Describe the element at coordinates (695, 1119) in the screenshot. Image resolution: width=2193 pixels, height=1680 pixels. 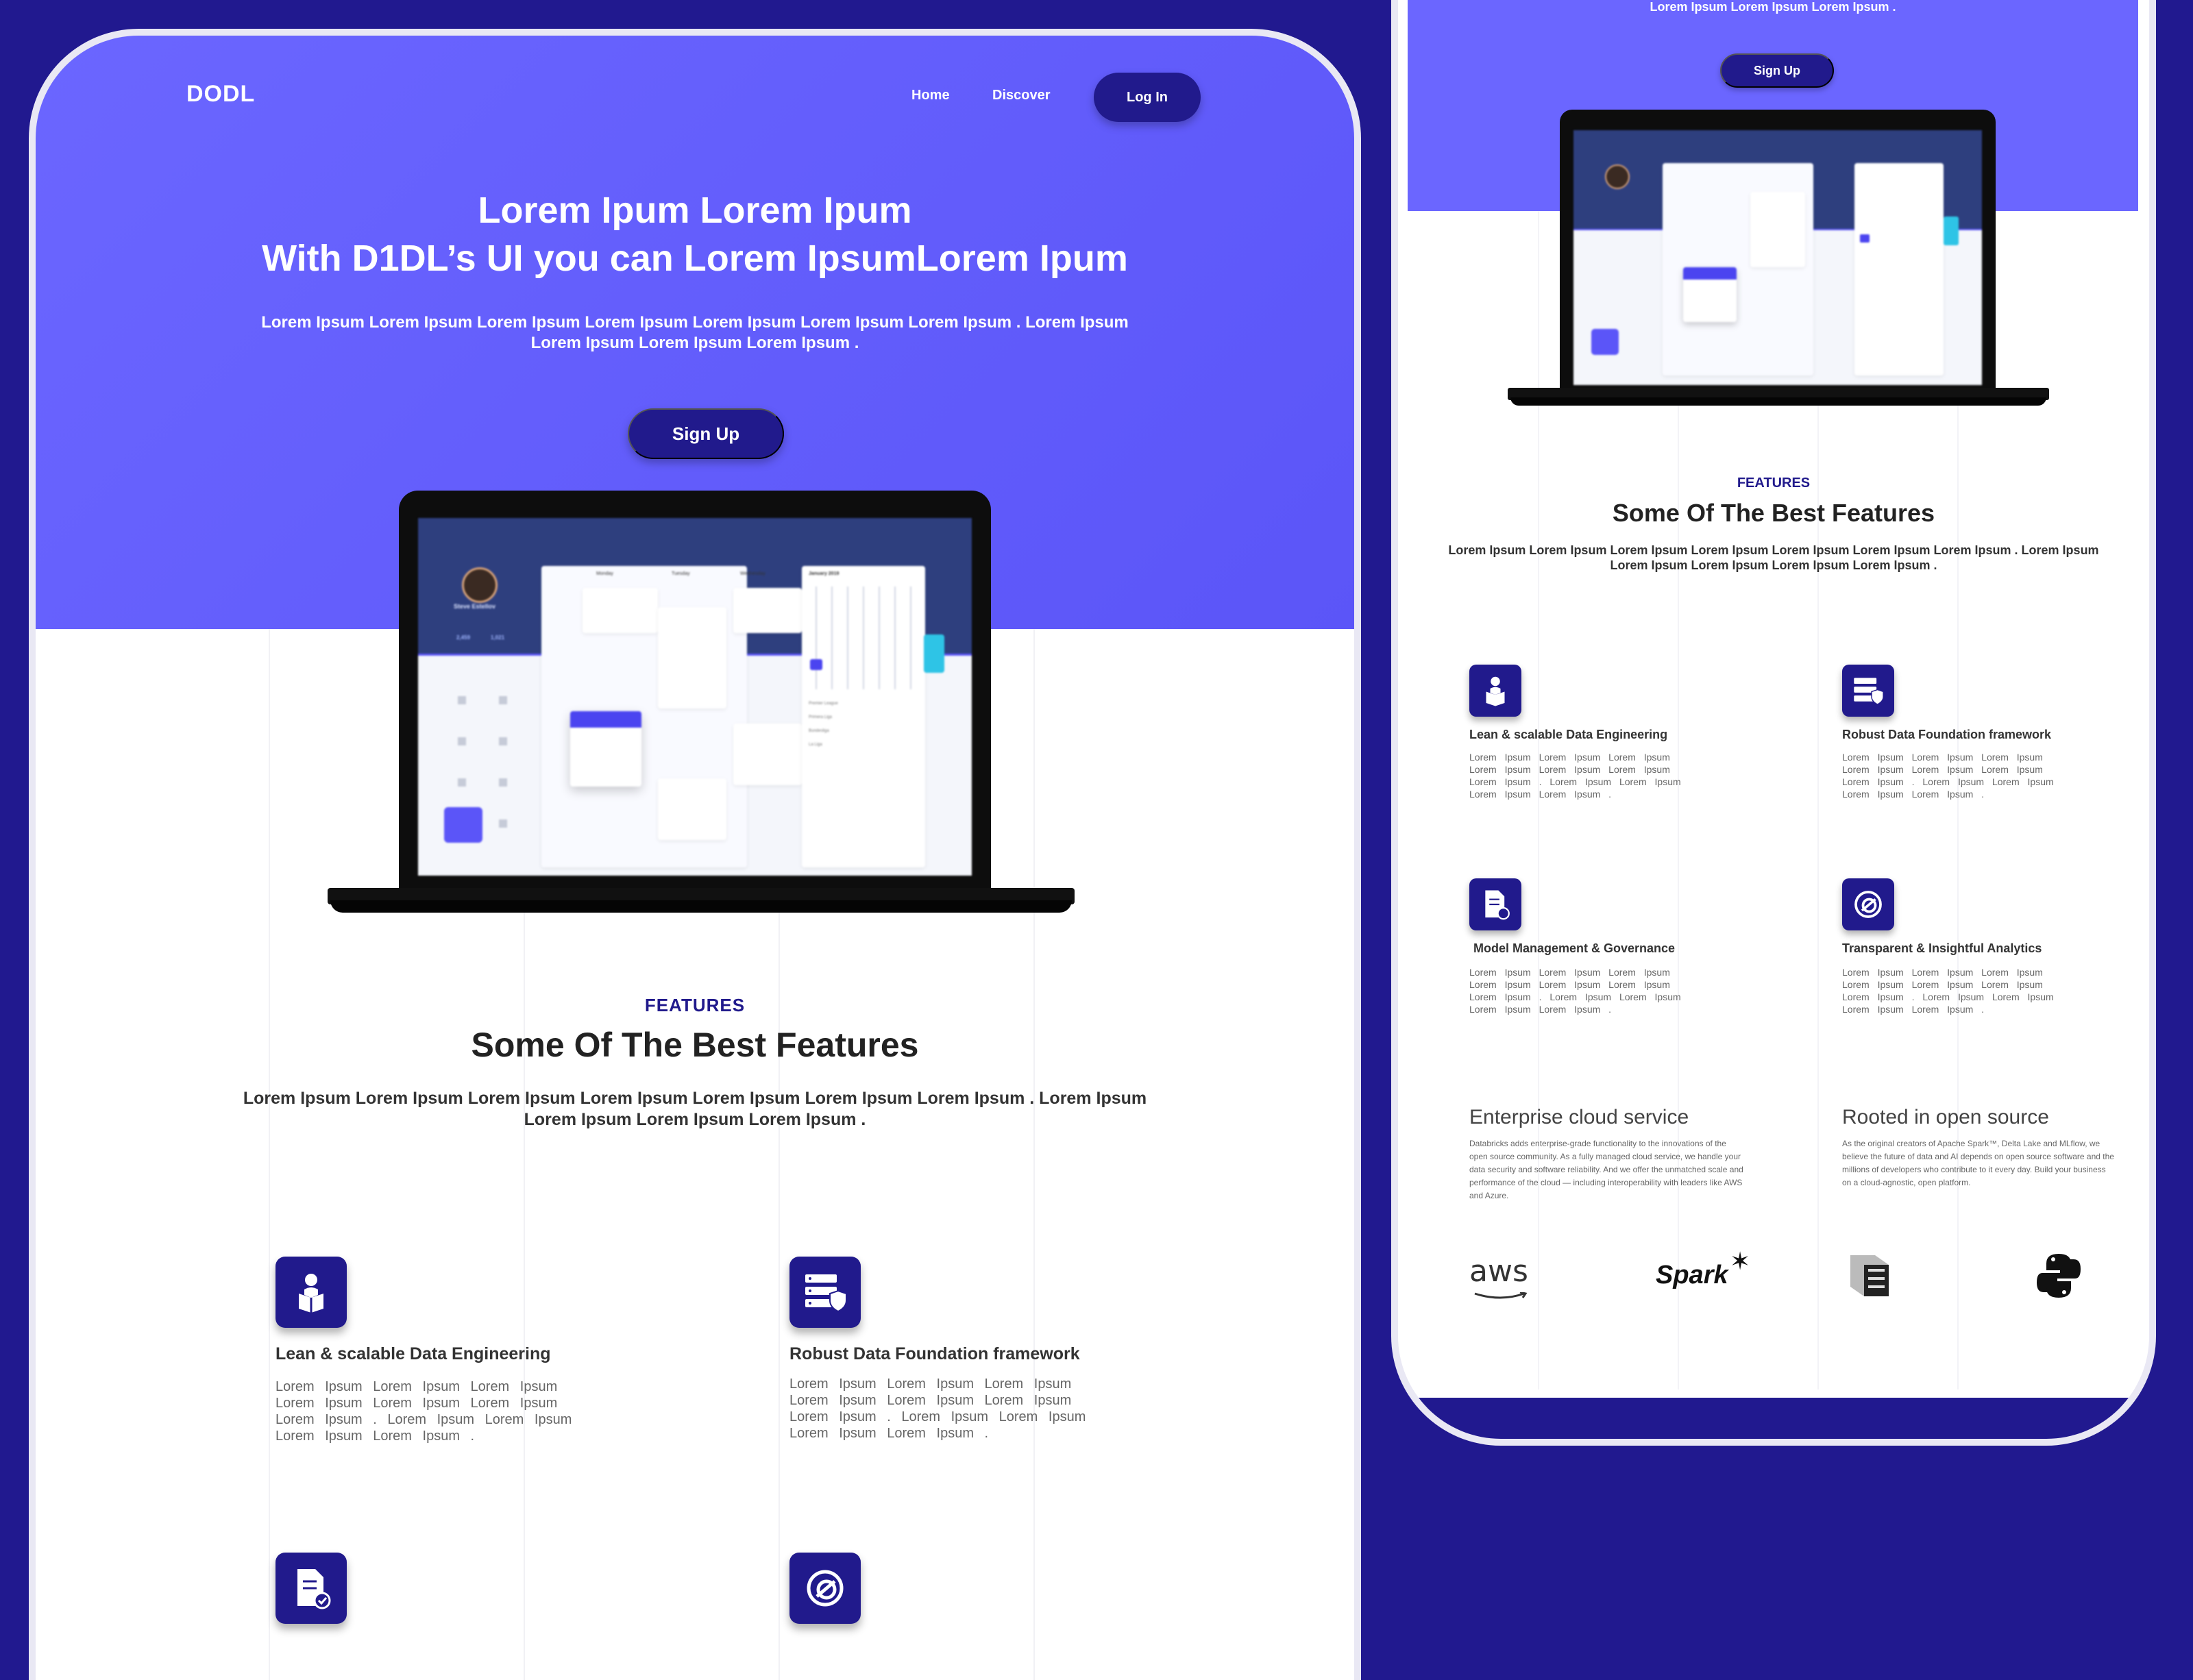
I see `features-subtitle-line2: Lorem Ipsum Lorem Ipsum Lorem Ipsum .` at that location.